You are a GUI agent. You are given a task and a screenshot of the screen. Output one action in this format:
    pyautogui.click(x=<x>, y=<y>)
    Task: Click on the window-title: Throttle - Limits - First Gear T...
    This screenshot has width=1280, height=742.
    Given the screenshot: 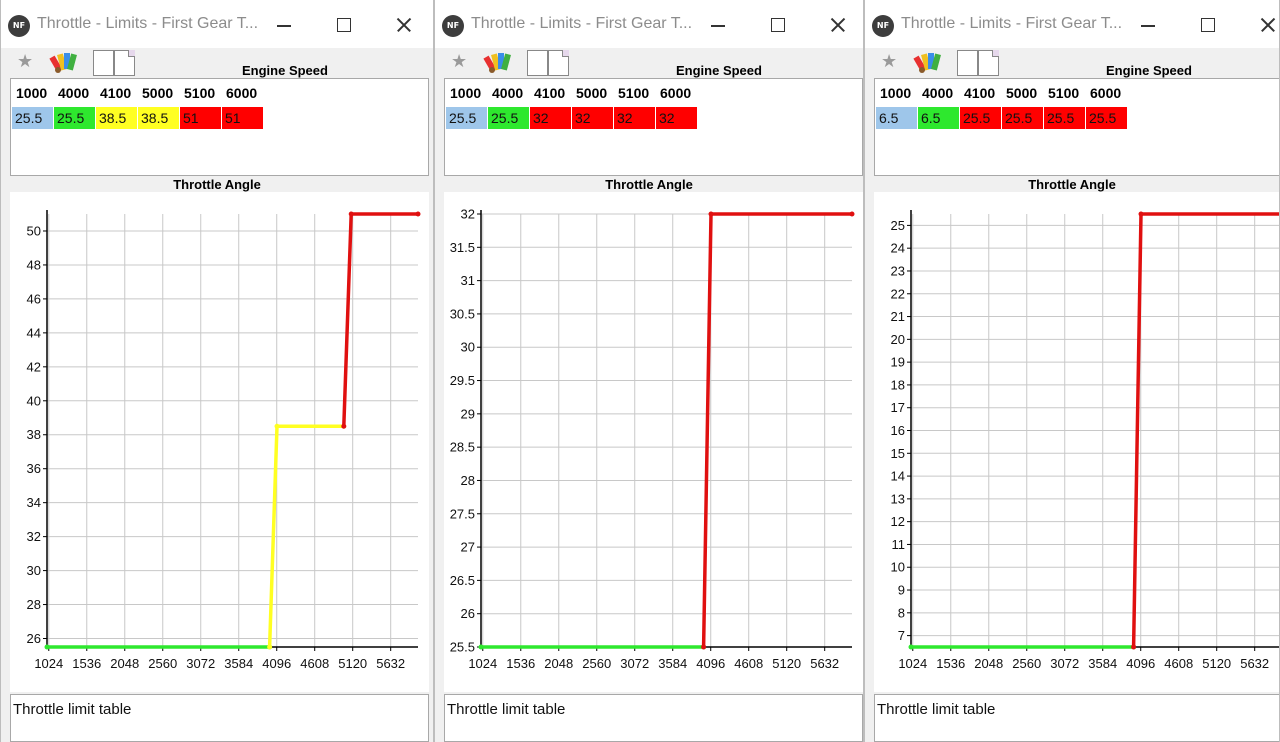 What is the action you would take?
    pyautogui.click(x=581, y=23)
    